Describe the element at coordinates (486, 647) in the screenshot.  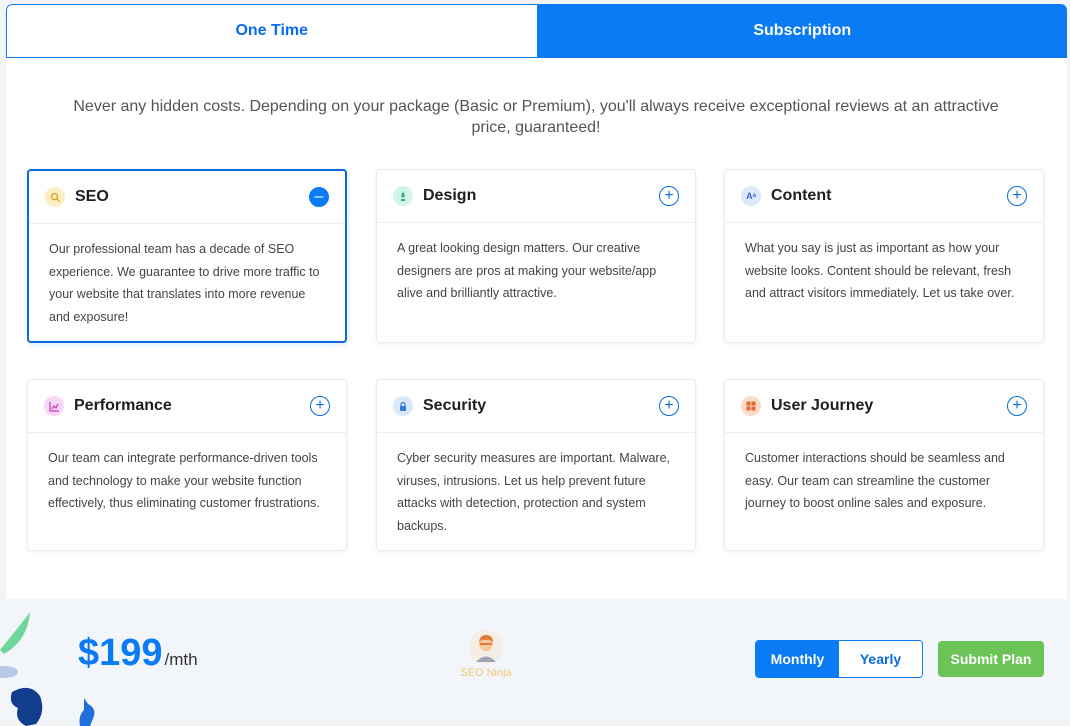
I see `ninja-avatar-icon` at that location.